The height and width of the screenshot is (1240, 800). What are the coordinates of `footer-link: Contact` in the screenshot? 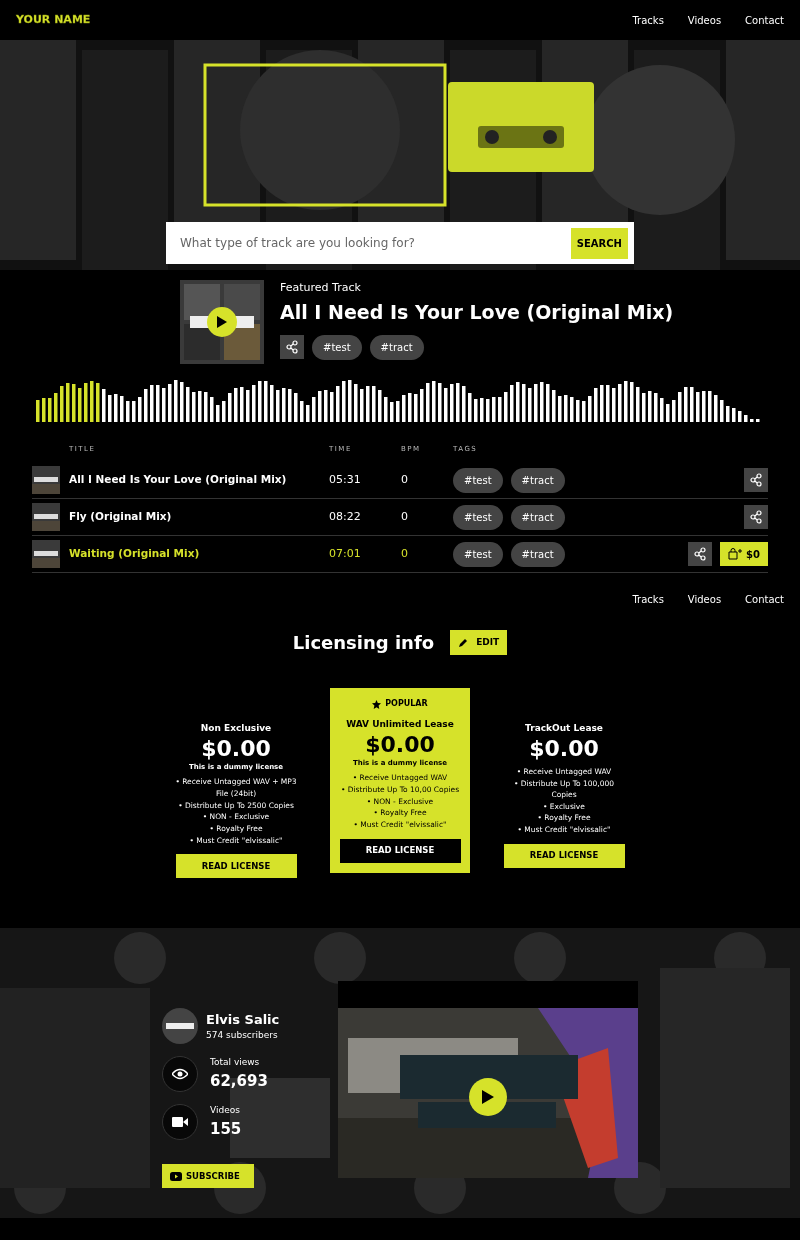 It's located at (764, 599).